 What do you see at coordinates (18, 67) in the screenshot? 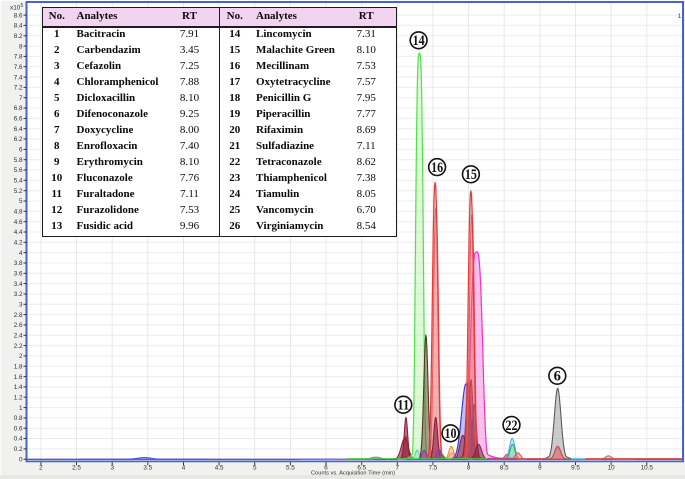
I see `svg-text: 7.6` at bounding box center [18, 67].